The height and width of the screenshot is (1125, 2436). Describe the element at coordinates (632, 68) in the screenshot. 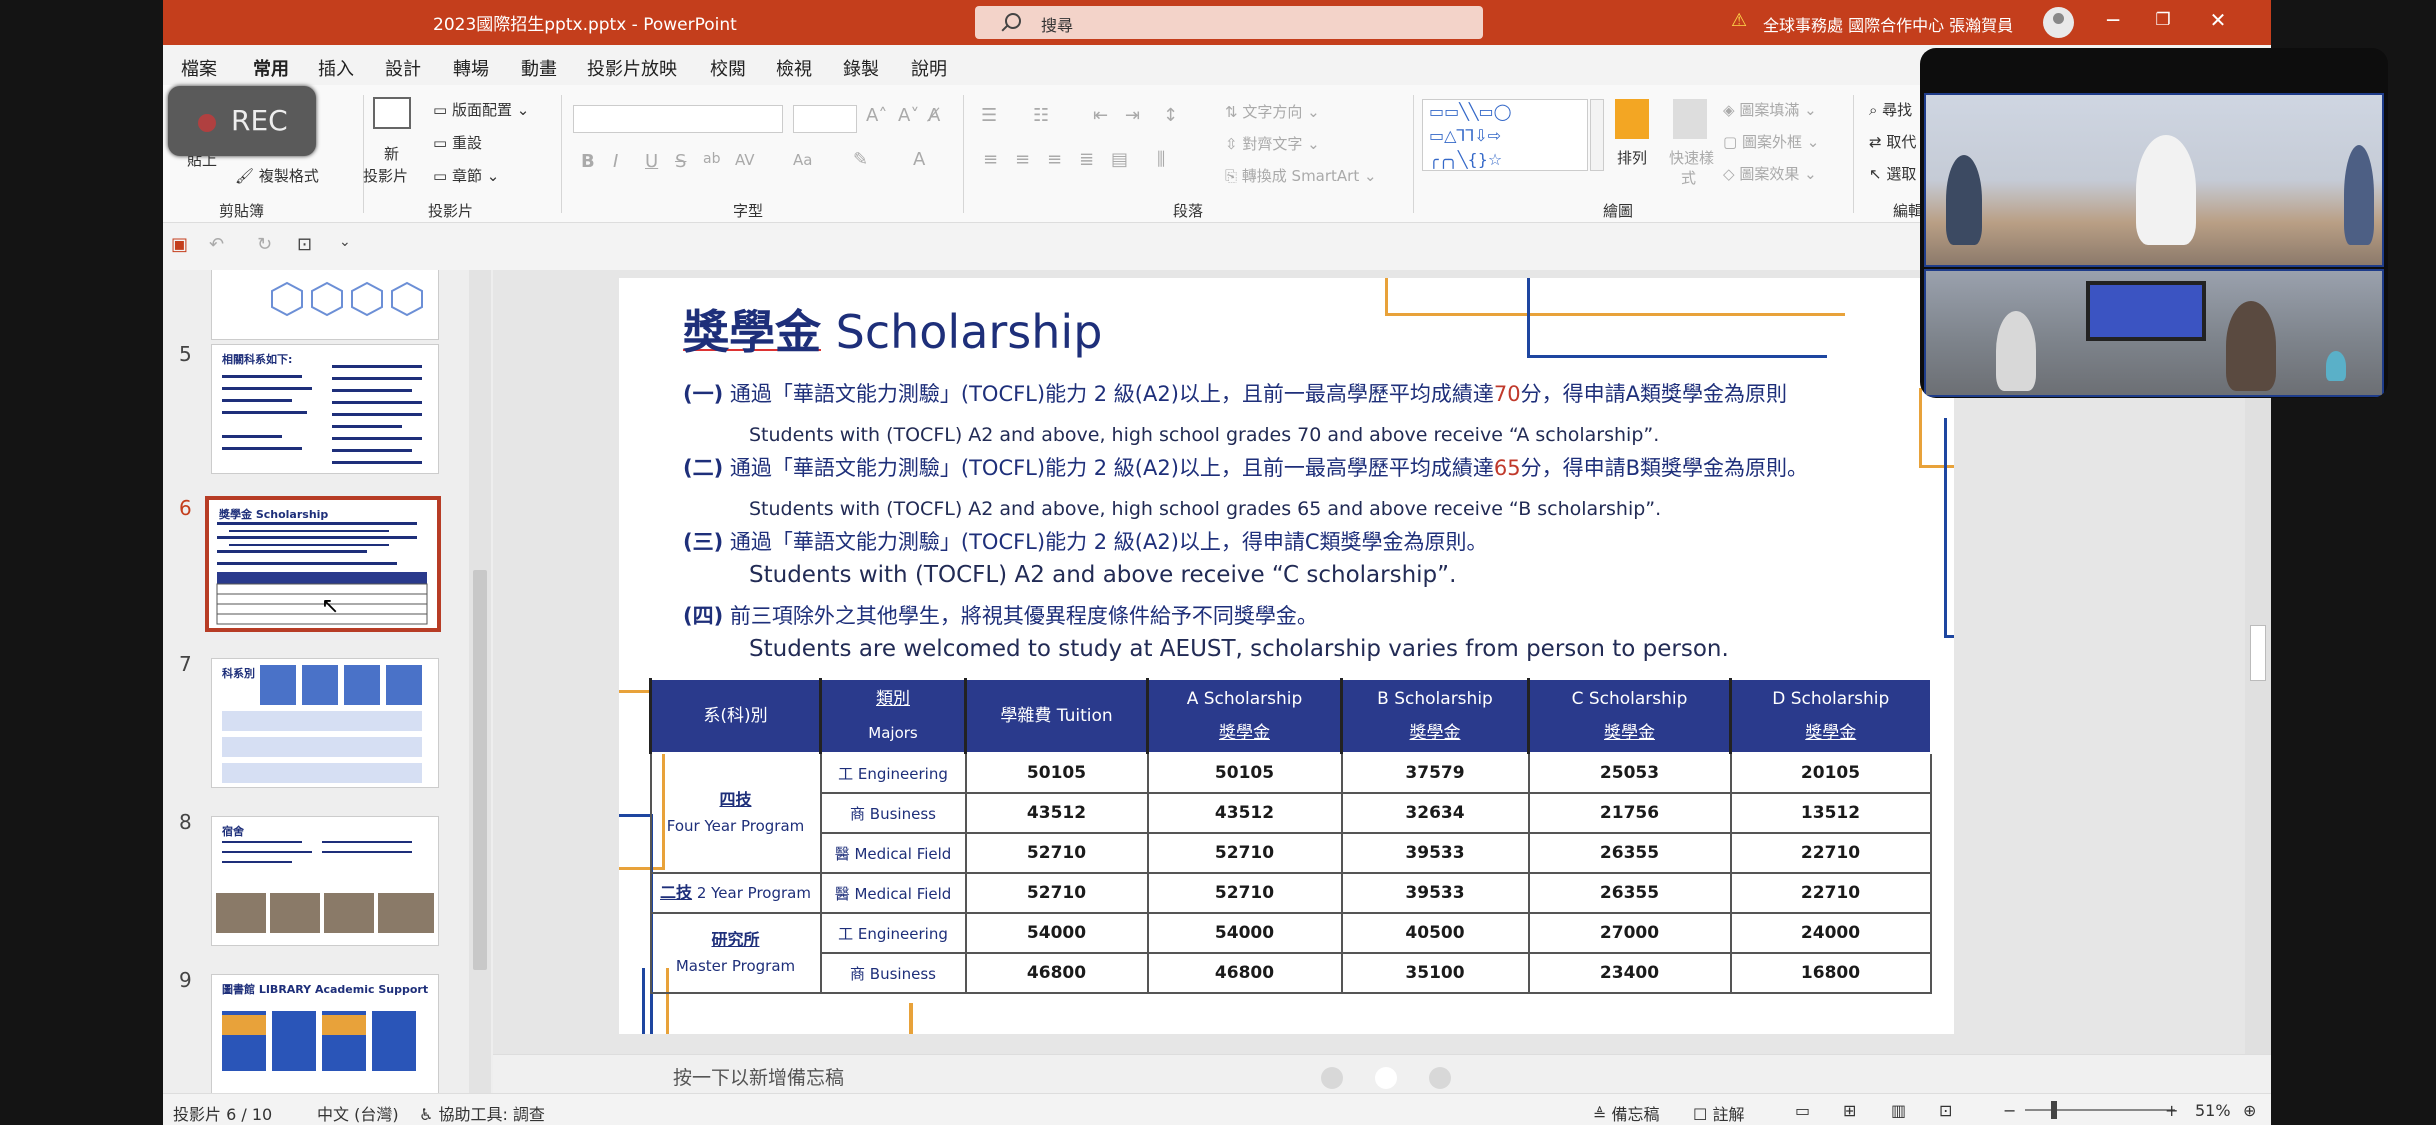

I see `tab-slideshow: 投影片放映` at that location.